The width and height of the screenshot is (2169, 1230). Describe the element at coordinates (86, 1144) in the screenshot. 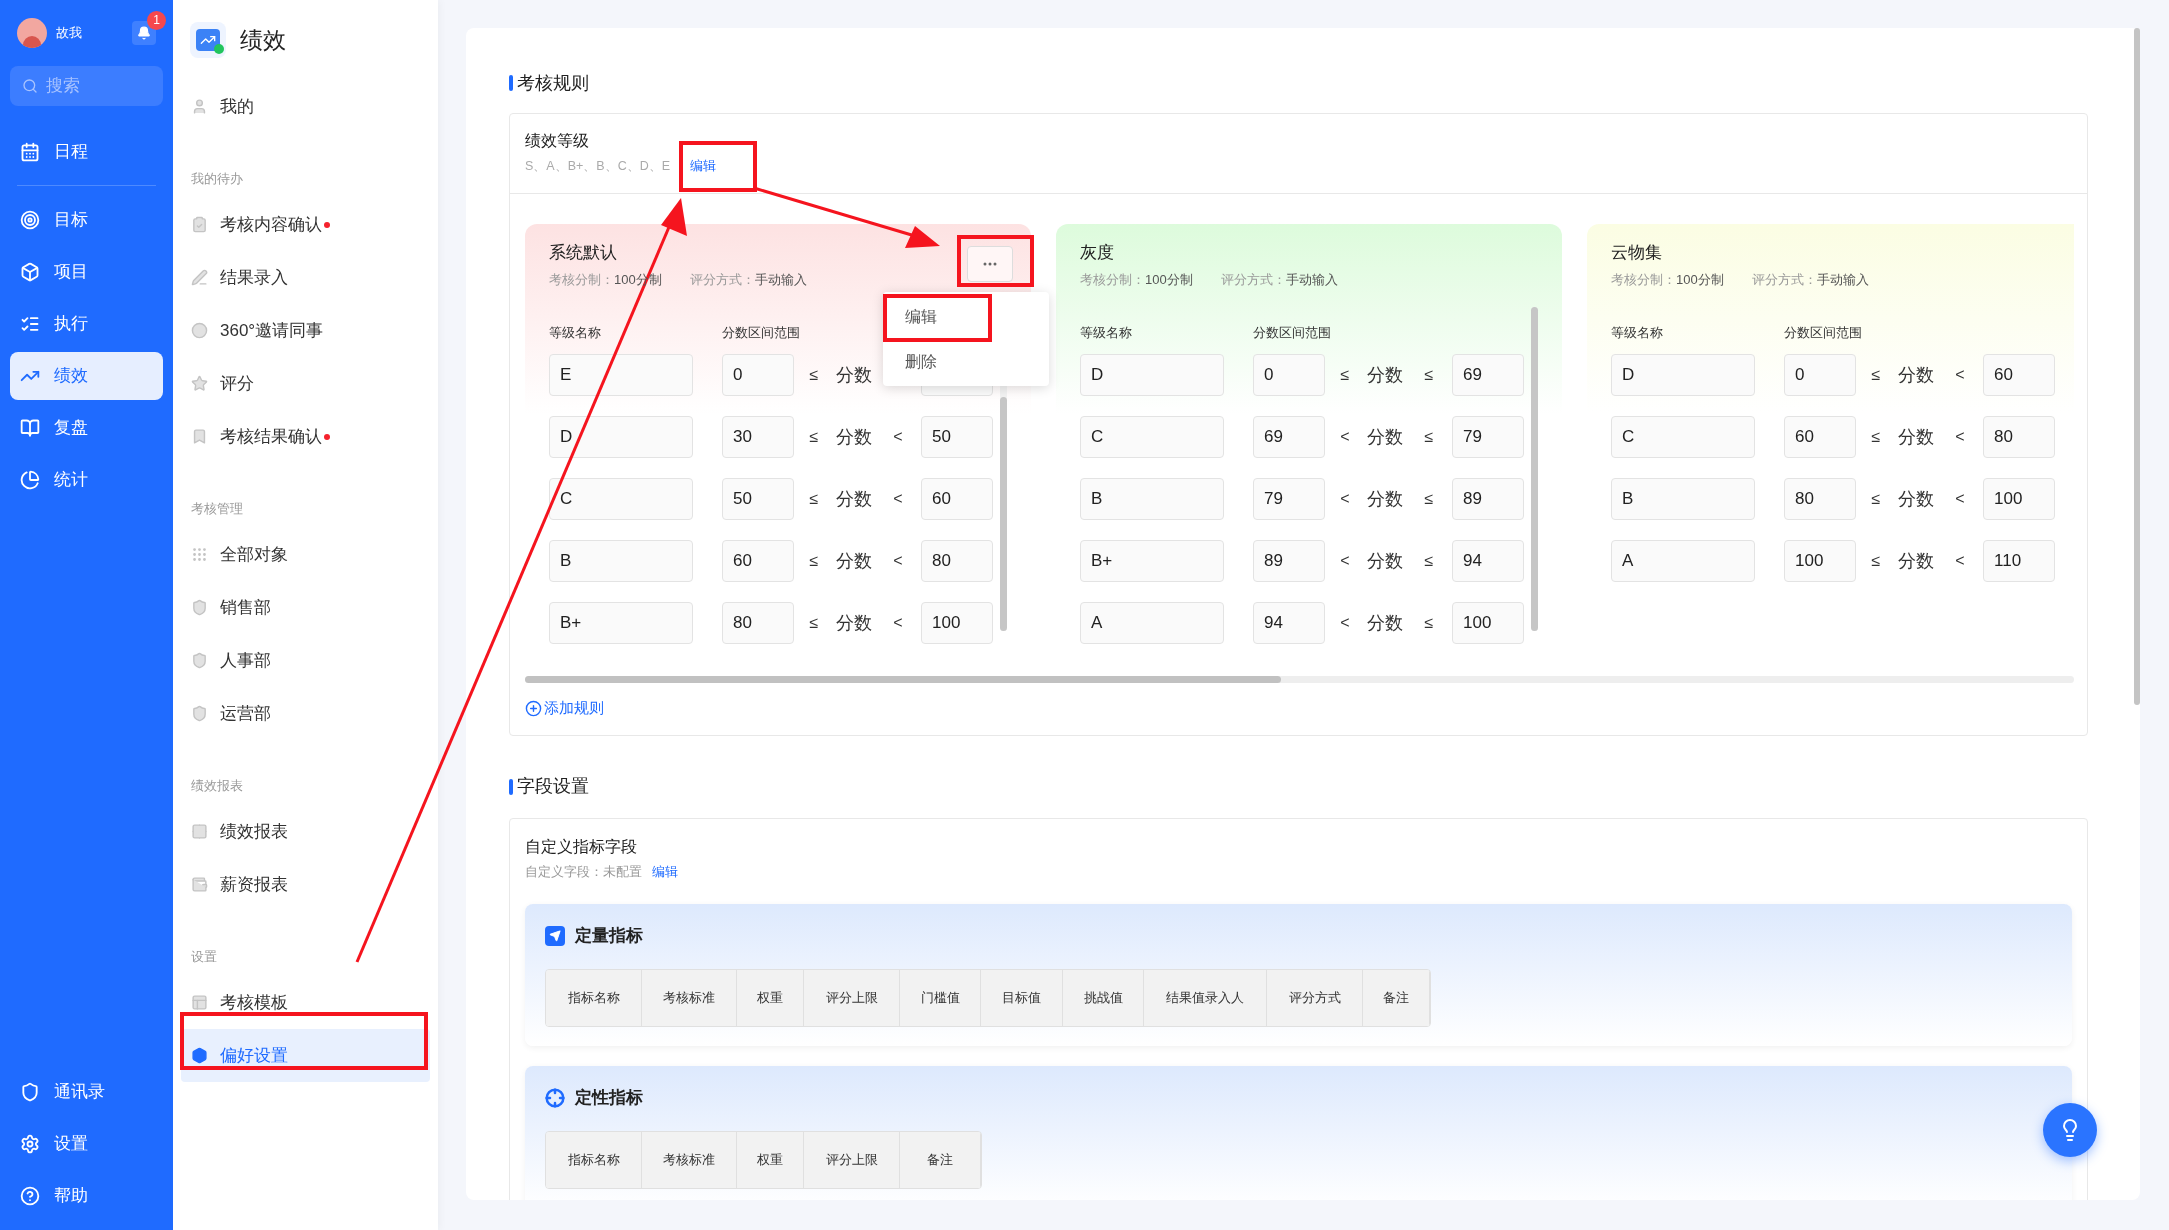

I see `nav-item: 设置` at that location.